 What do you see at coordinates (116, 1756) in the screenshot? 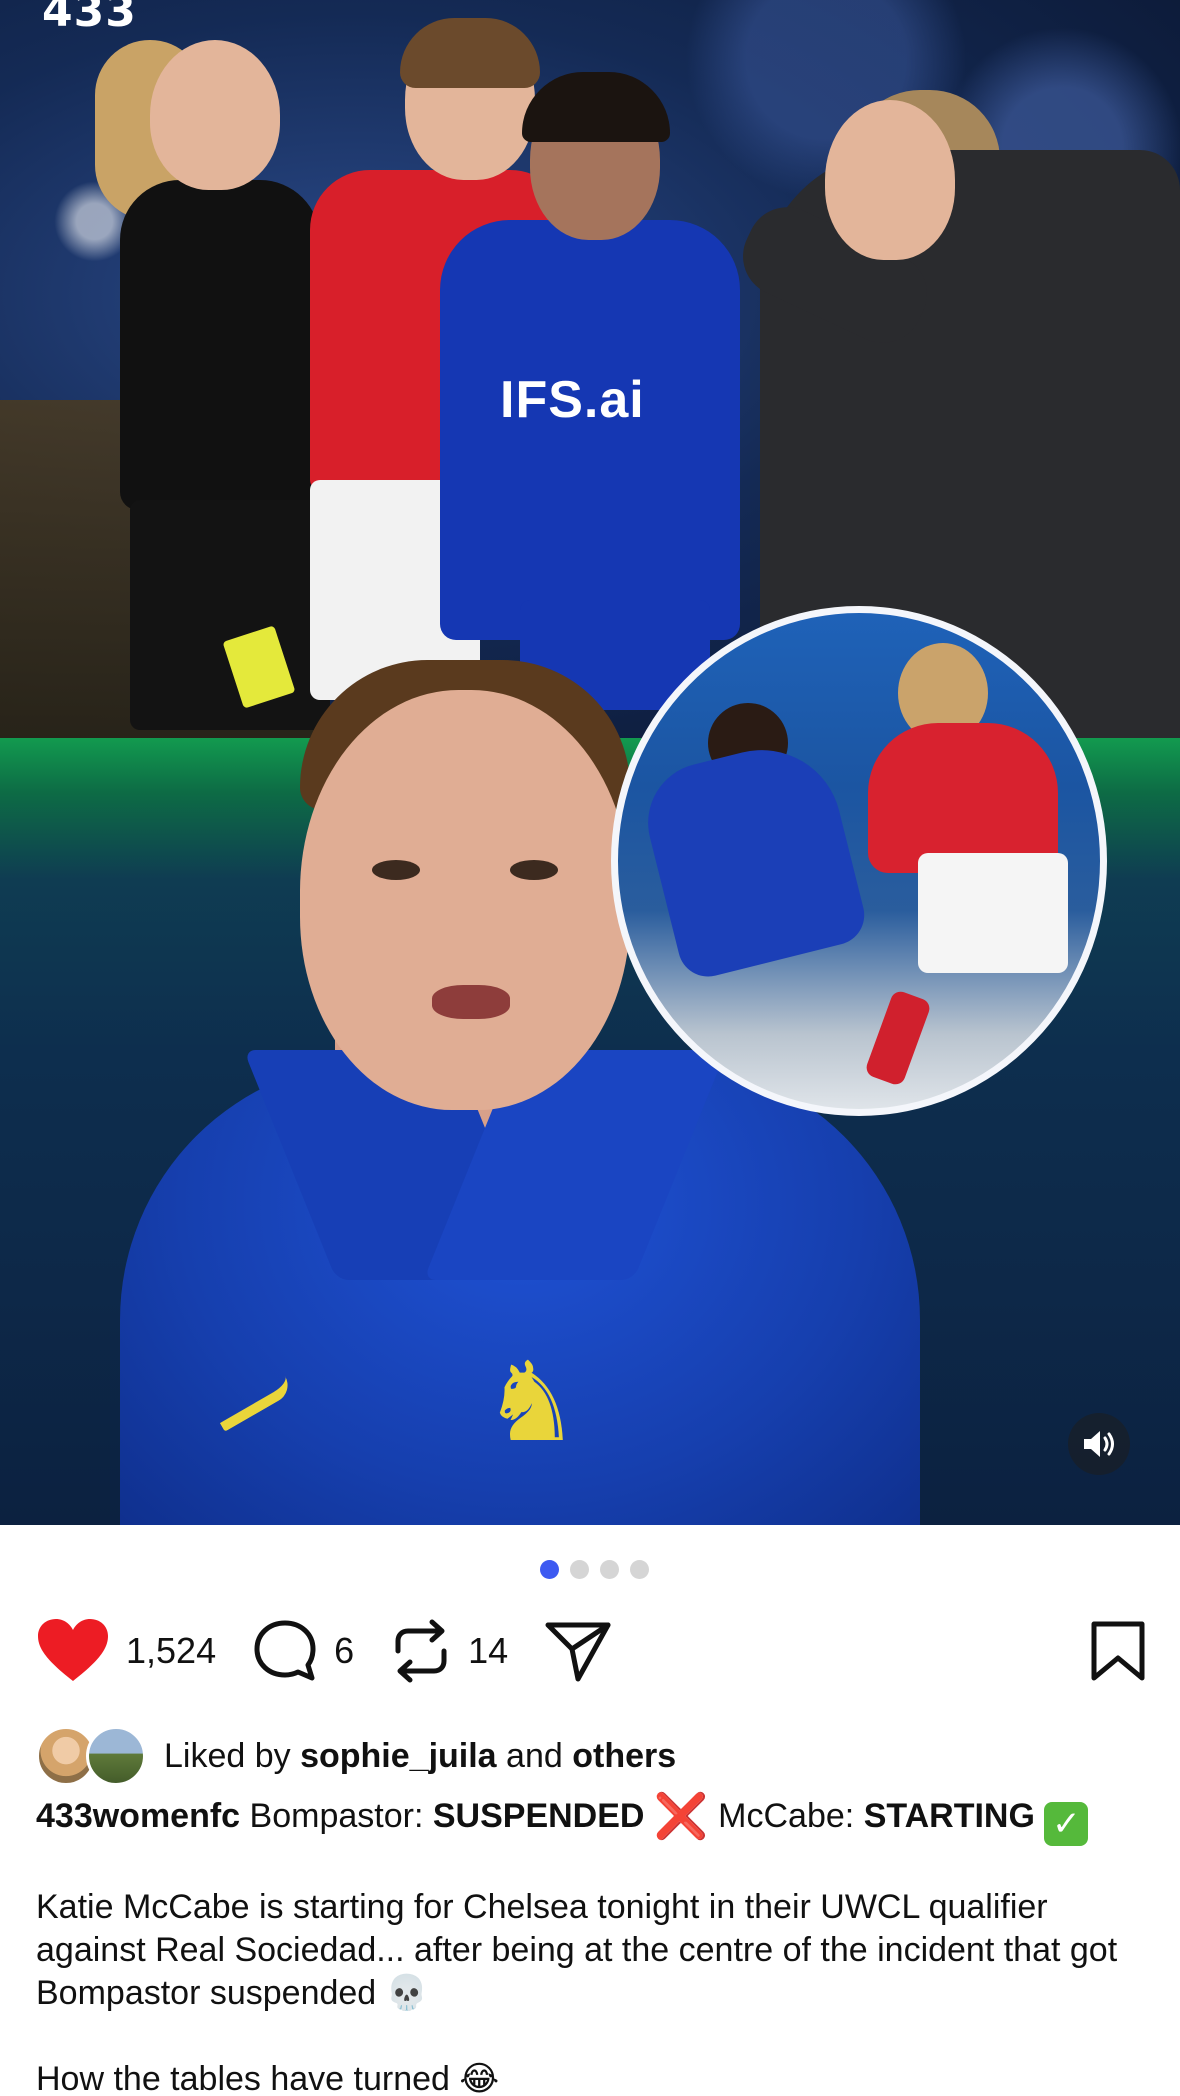
I see `avatar` at bounding box center [116, 1756].